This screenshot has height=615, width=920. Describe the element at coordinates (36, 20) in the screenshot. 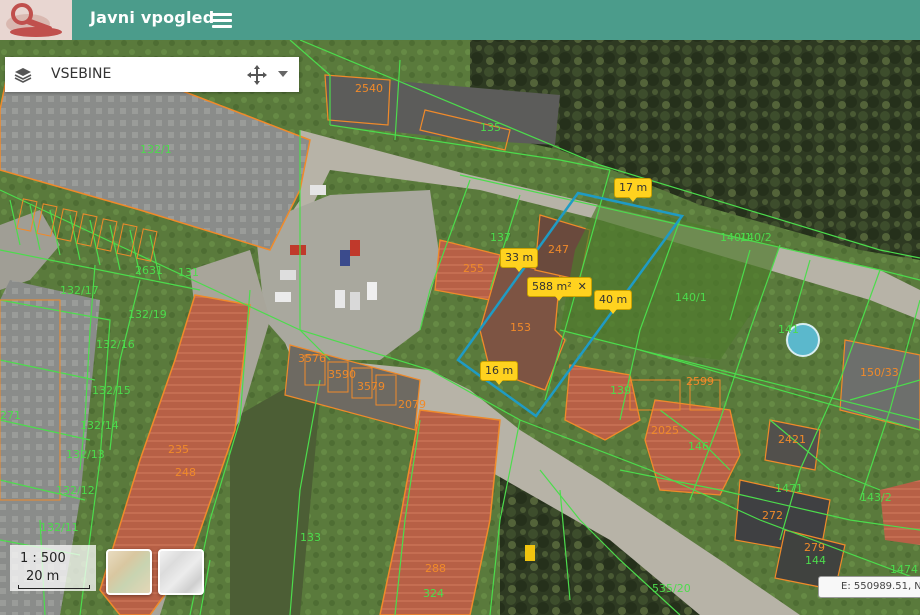

I see `app-logo` at that location.